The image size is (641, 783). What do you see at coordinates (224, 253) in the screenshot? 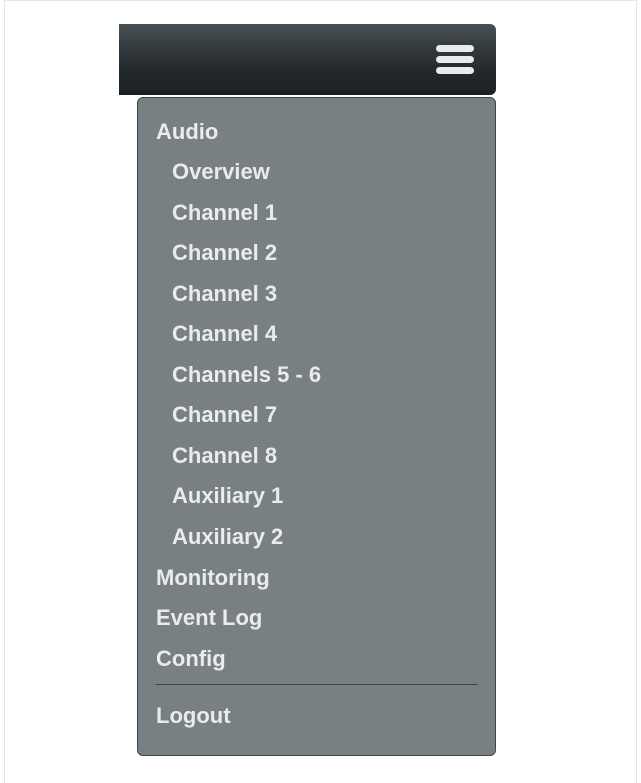
I see `menu-item-channel-2: Channel 2` at bounding box center [224, 253].